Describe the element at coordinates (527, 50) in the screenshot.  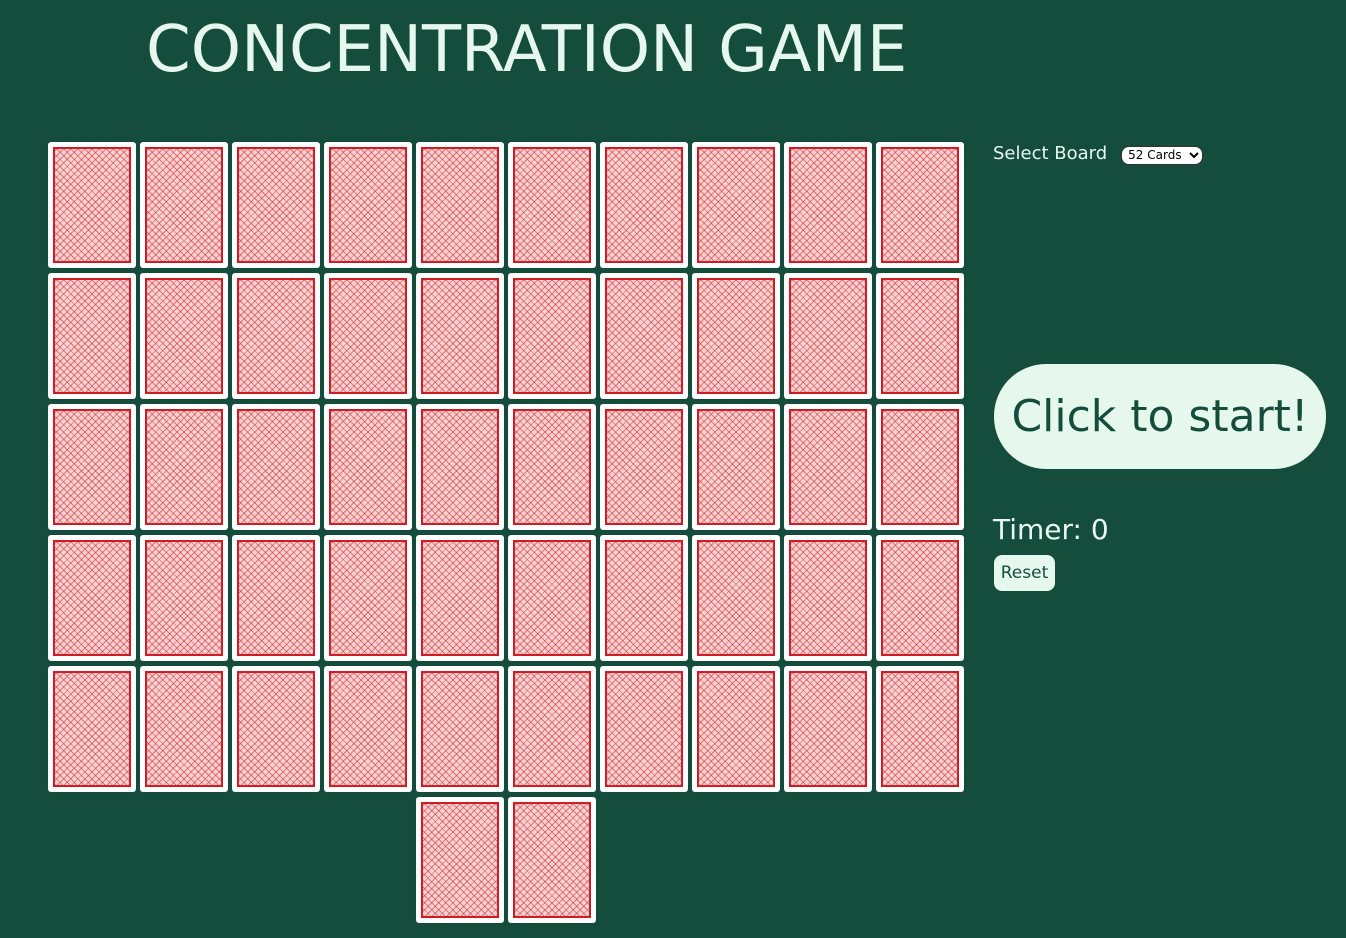
I see `page-title: CONCENTRATION GAME` at that location.